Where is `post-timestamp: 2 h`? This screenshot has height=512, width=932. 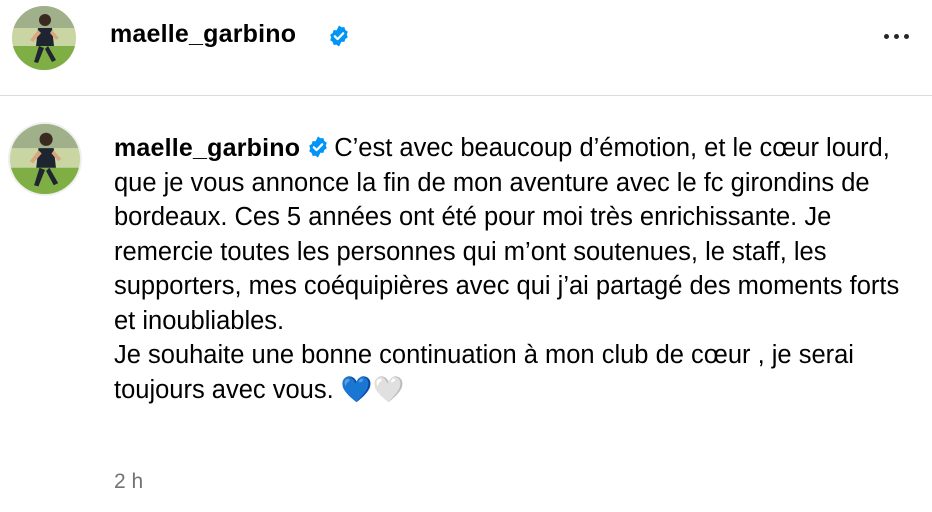
post-timestamp: 2 h is located at coordinates (128, 482).